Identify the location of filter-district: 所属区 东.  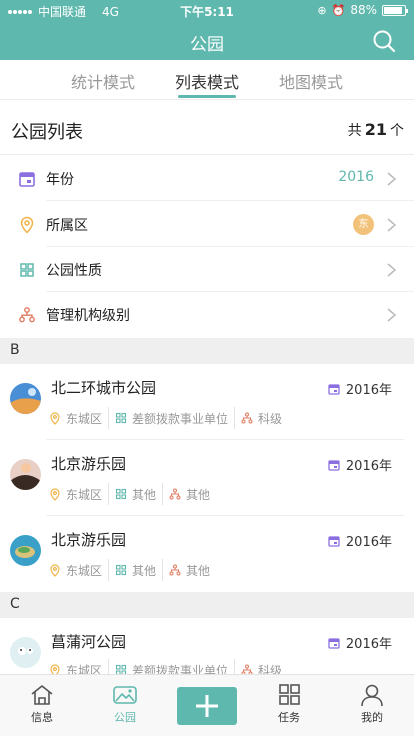
(207, 224).